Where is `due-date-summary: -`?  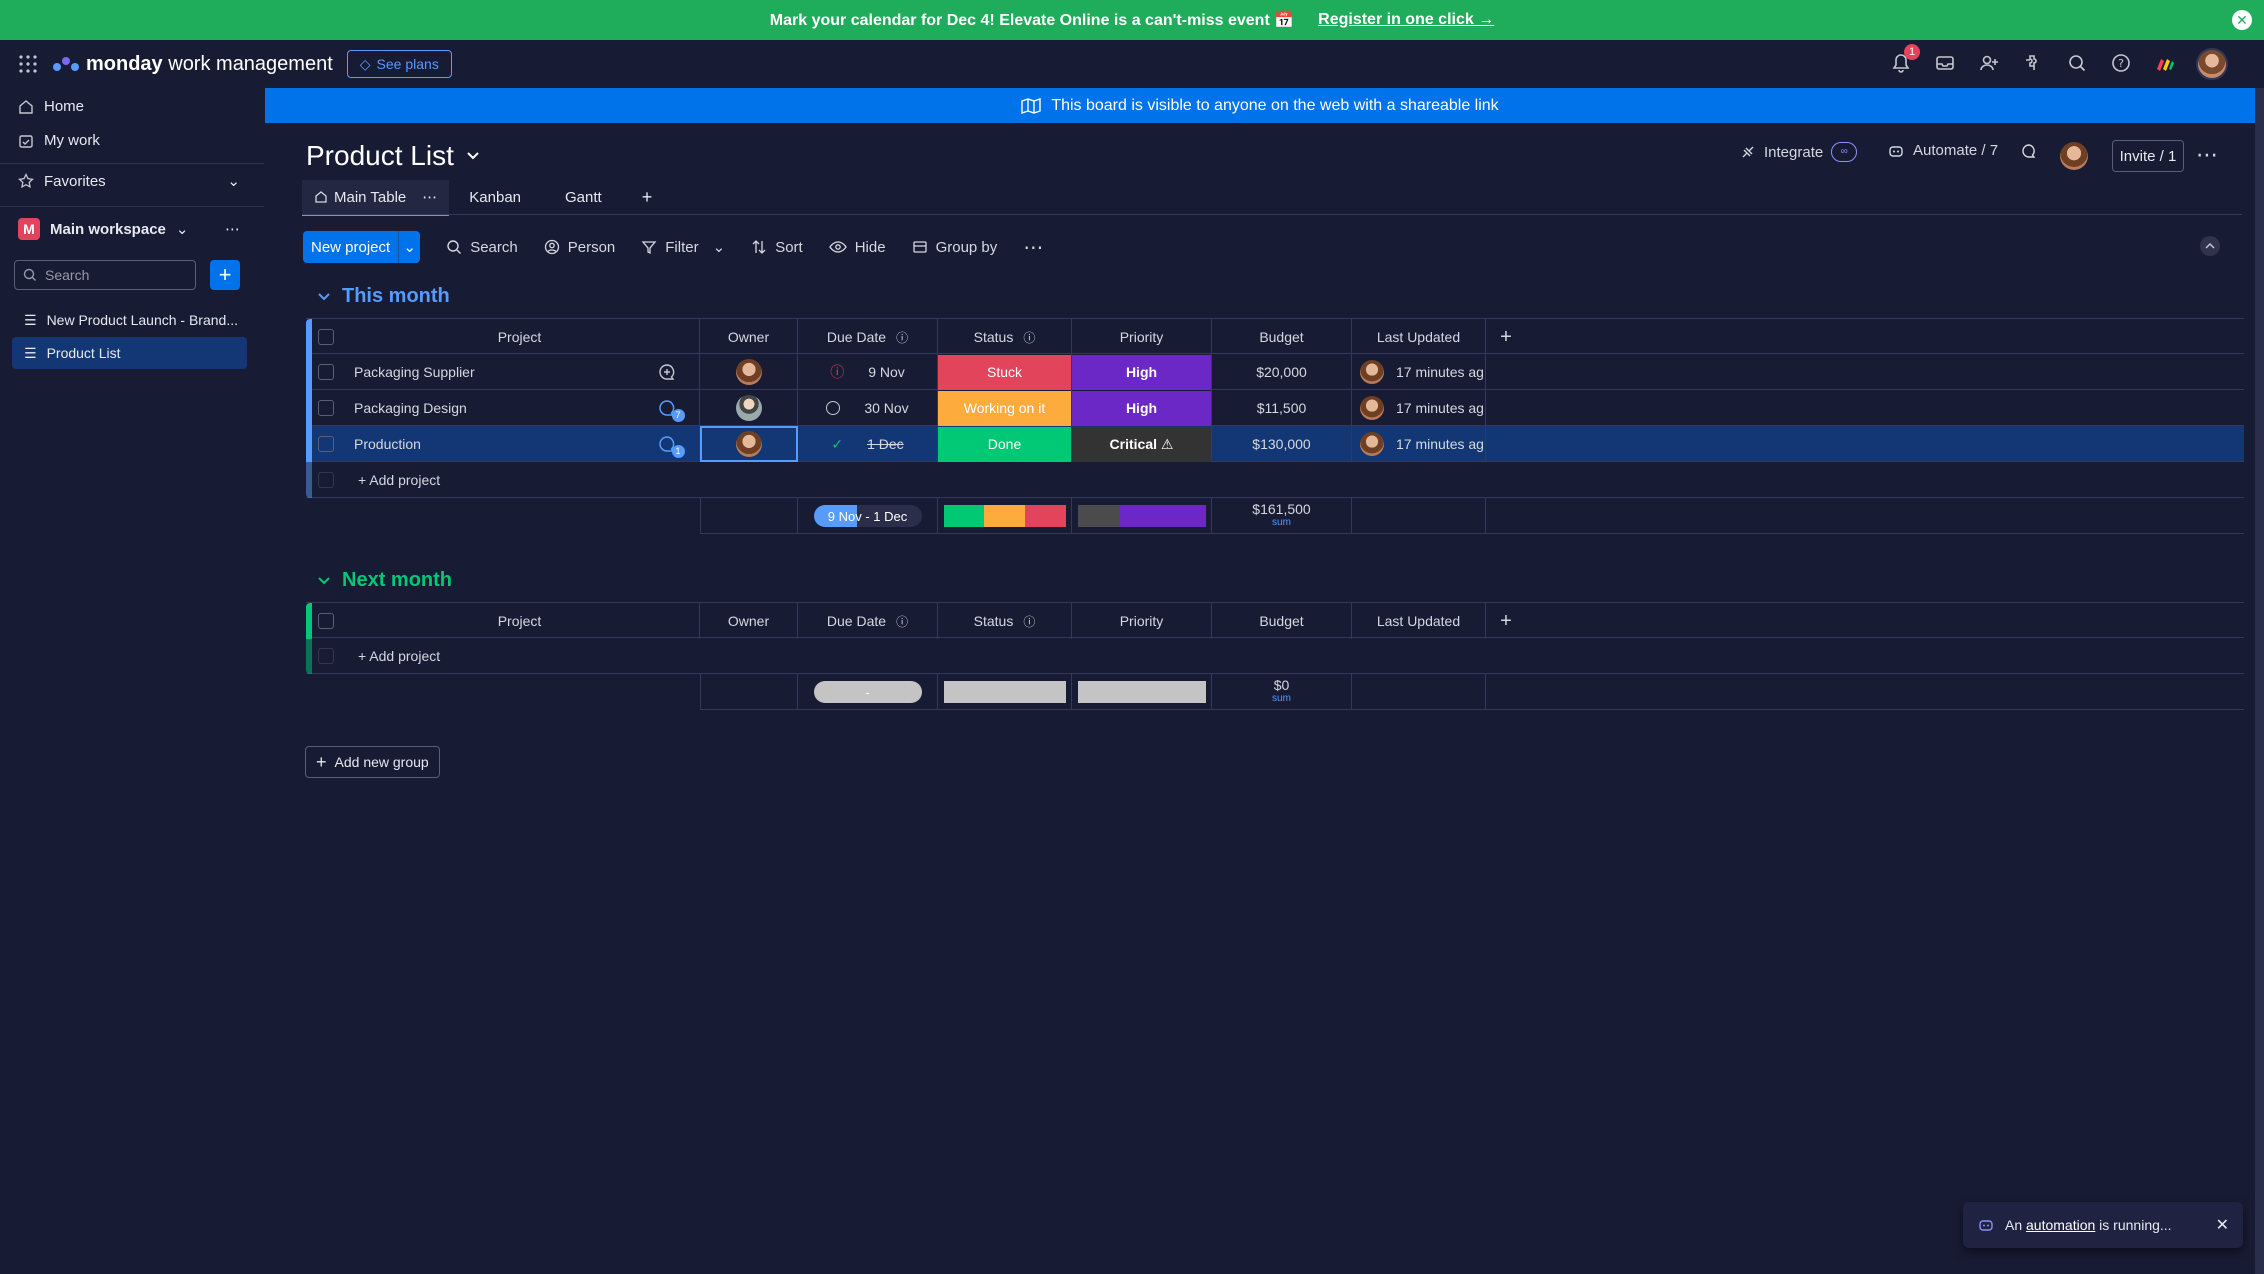 due-date-summary: - is located at coordinates (868, 692).